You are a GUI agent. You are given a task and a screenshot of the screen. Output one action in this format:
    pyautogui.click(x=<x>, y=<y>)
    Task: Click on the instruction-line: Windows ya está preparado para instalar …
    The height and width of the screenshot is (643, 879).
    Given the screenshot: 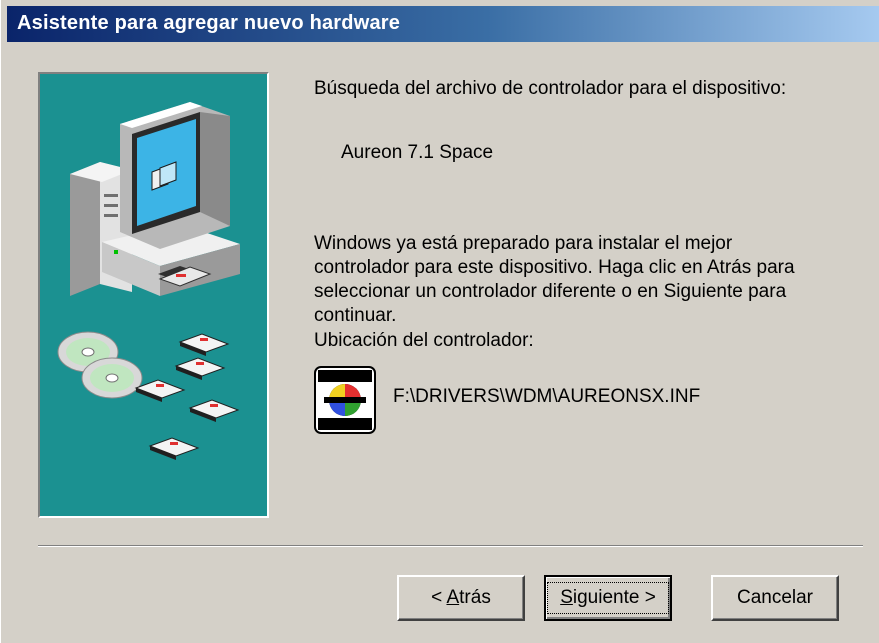 What is the action you would take?
    pyautogui.click(x=523, y=243)
    